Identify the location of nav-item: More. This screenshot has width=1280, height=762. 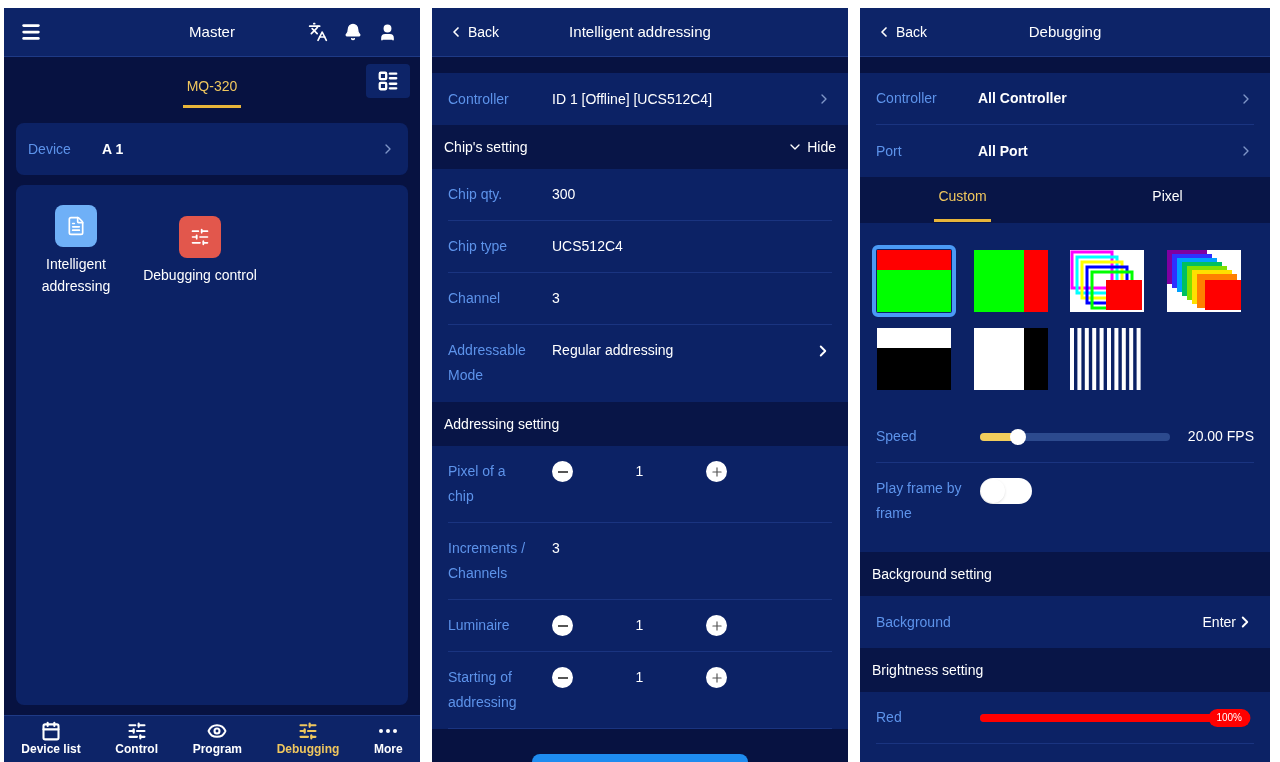
(388, 739).